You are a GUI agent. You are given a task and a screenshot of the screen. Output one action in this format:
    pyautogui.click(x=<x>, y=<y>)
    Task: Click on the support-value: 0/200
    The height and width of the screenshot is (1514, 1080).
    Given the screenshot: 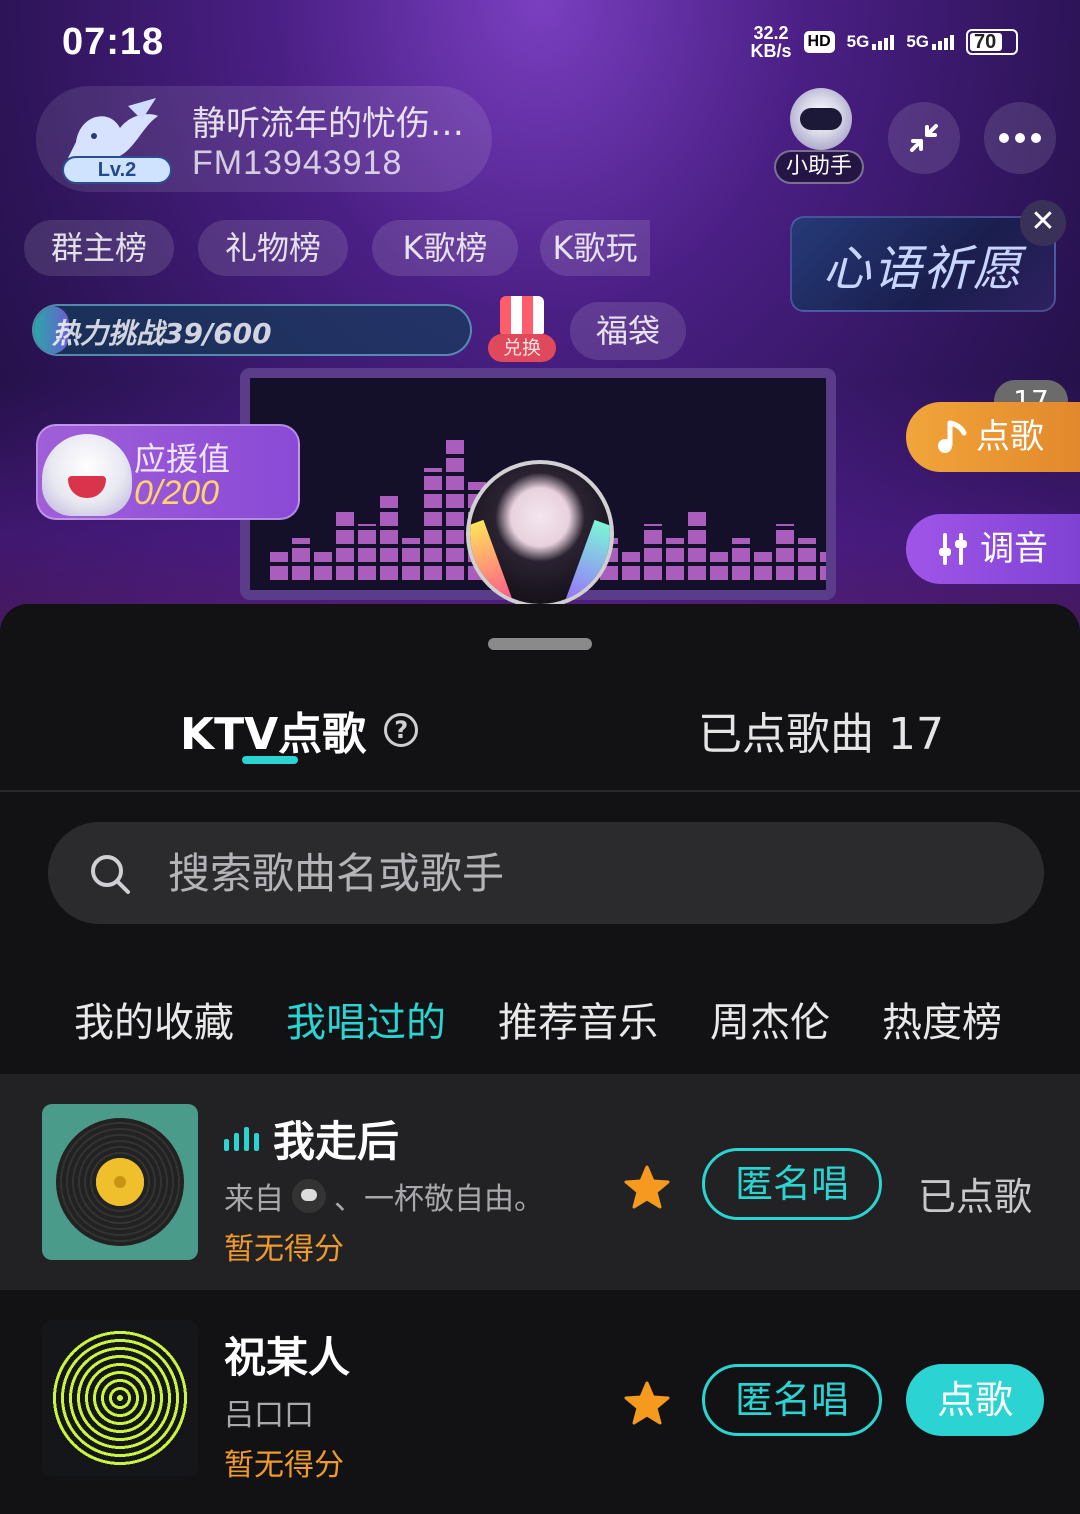 What is the action you would take?
    pyautogui.click(x=177, y=493)
    